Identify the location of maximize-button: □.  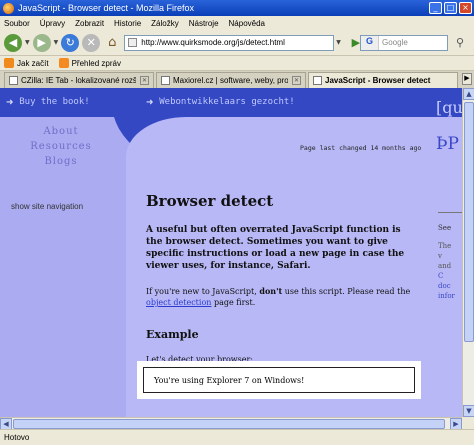
(450, 8).